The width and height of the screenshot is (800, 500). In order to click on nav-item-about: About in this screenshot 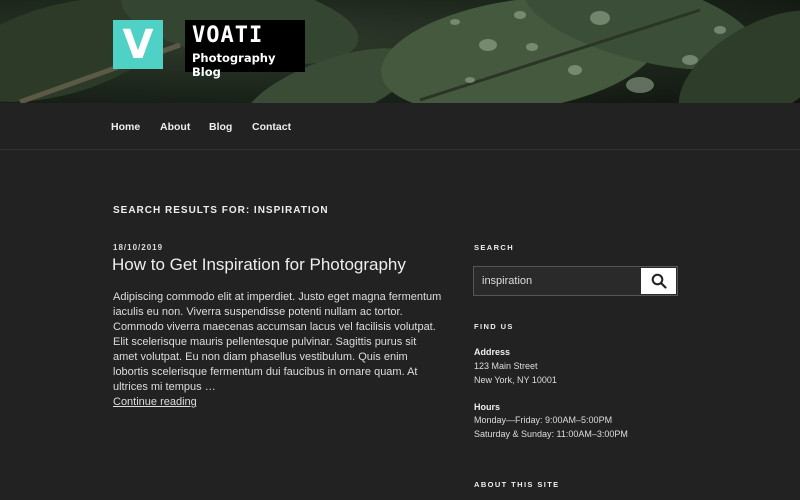, I will do `click(175, 127)`.